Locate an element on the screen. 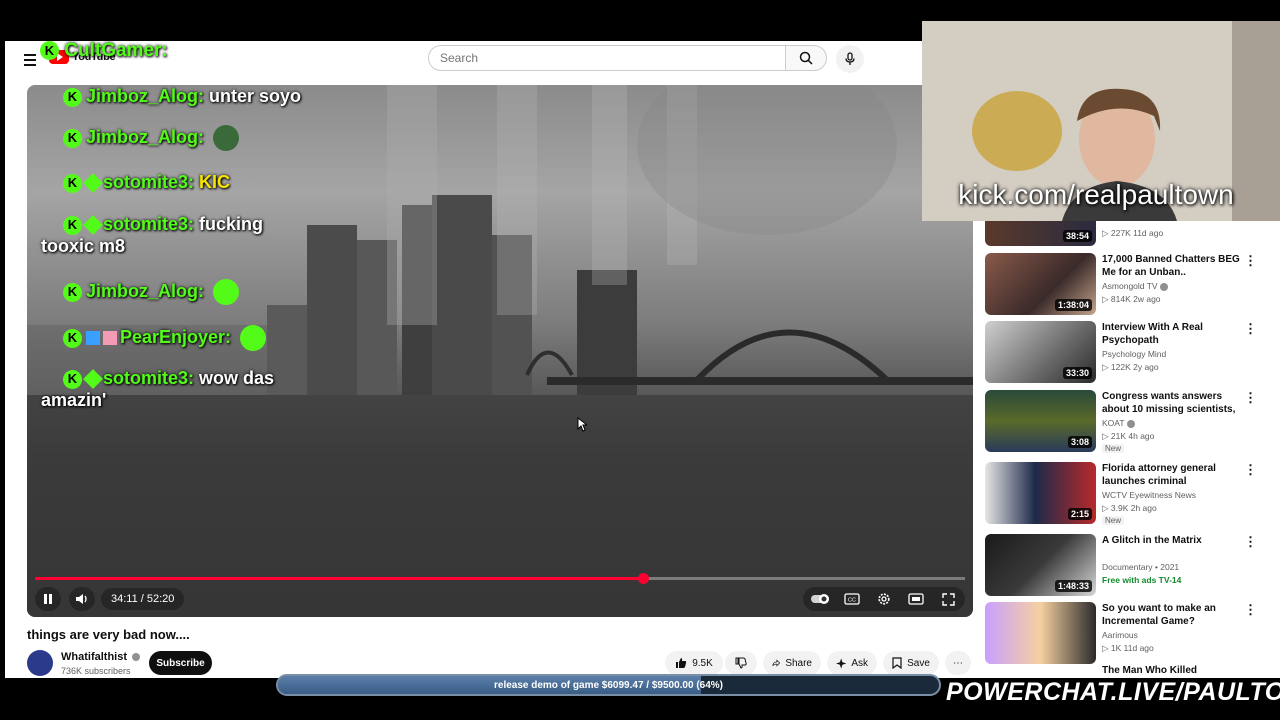 The width and height of the screenshot is (1280, 720). captions-button: CC is located at coordinates (852, 599).